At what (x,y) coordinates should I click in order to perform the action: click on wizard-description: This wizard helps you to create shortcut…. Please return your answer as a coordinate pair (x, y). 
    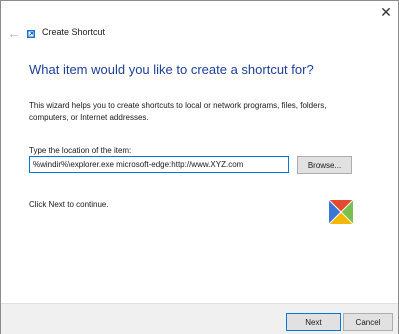
    Looking at the image, I should click on (178, 111).